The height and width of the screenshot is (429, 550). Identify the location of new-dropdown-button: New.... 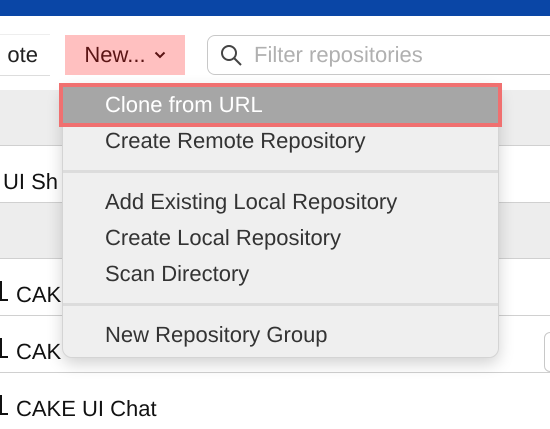
(125, 55).